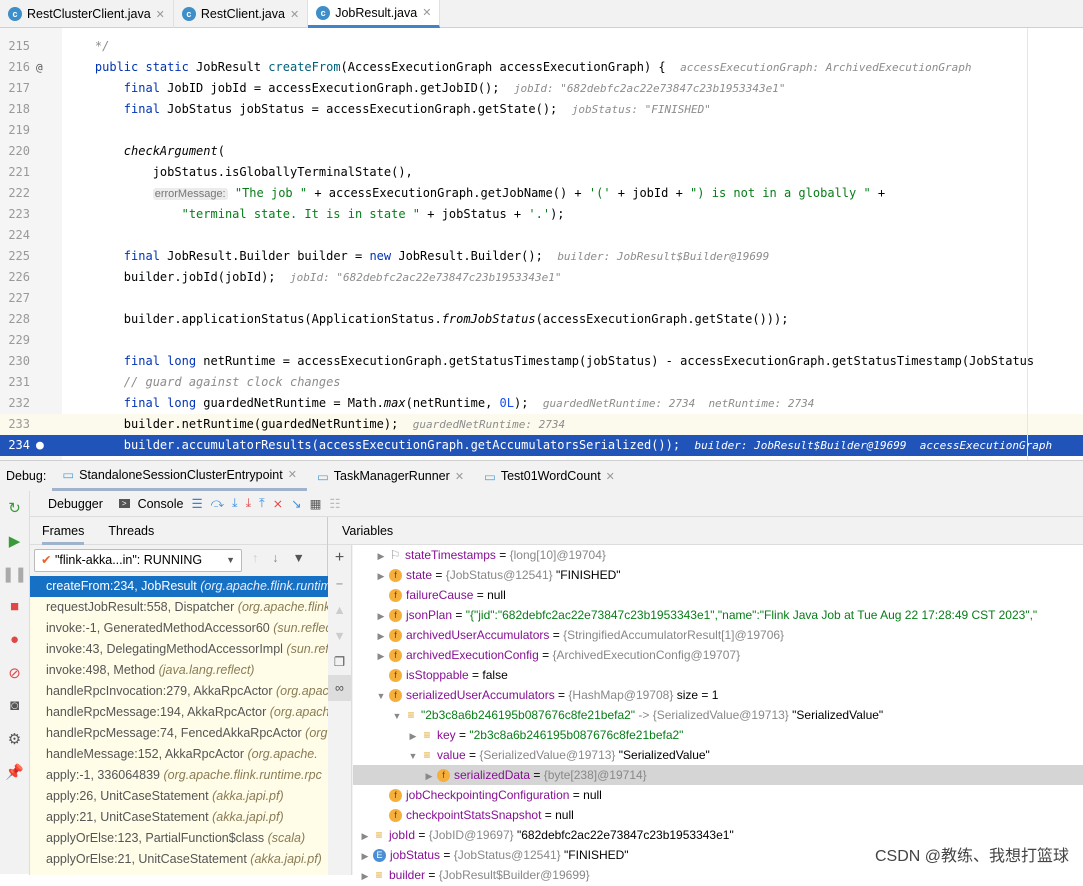 This screenshot has width=1083, height=886. What do you see at coordinates (235, 503) in the screenshot?
I see `step-into-icon: ⤓` at bounding box center [235, 503].